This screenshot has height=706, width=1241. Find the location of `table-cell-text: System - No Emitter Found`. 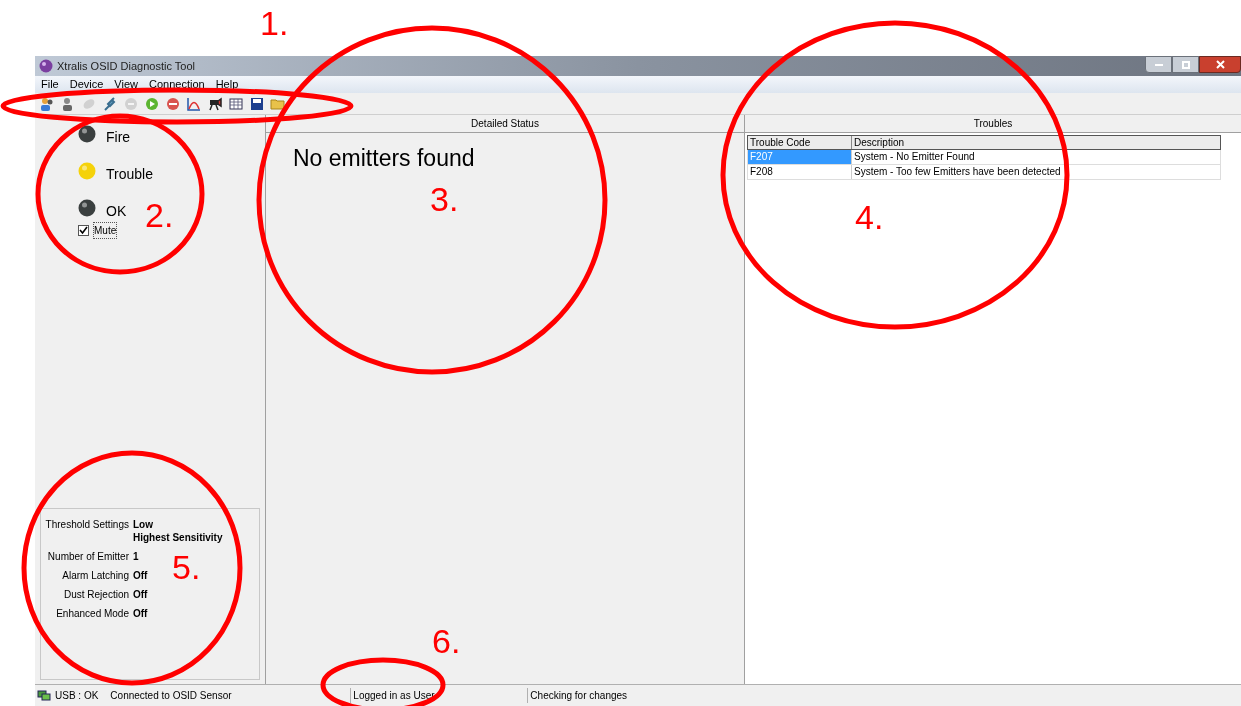

table-cell-text: System - No Emitter Found is located at coordinates (914, 157).